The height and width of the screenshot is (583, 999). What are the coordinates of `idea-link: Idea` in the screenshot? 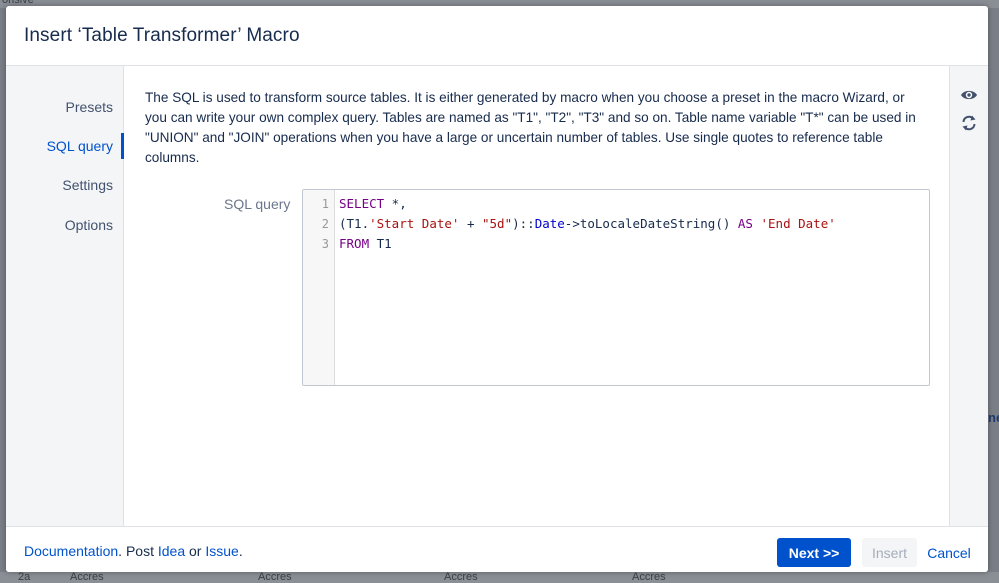 It's located at (171, 551).